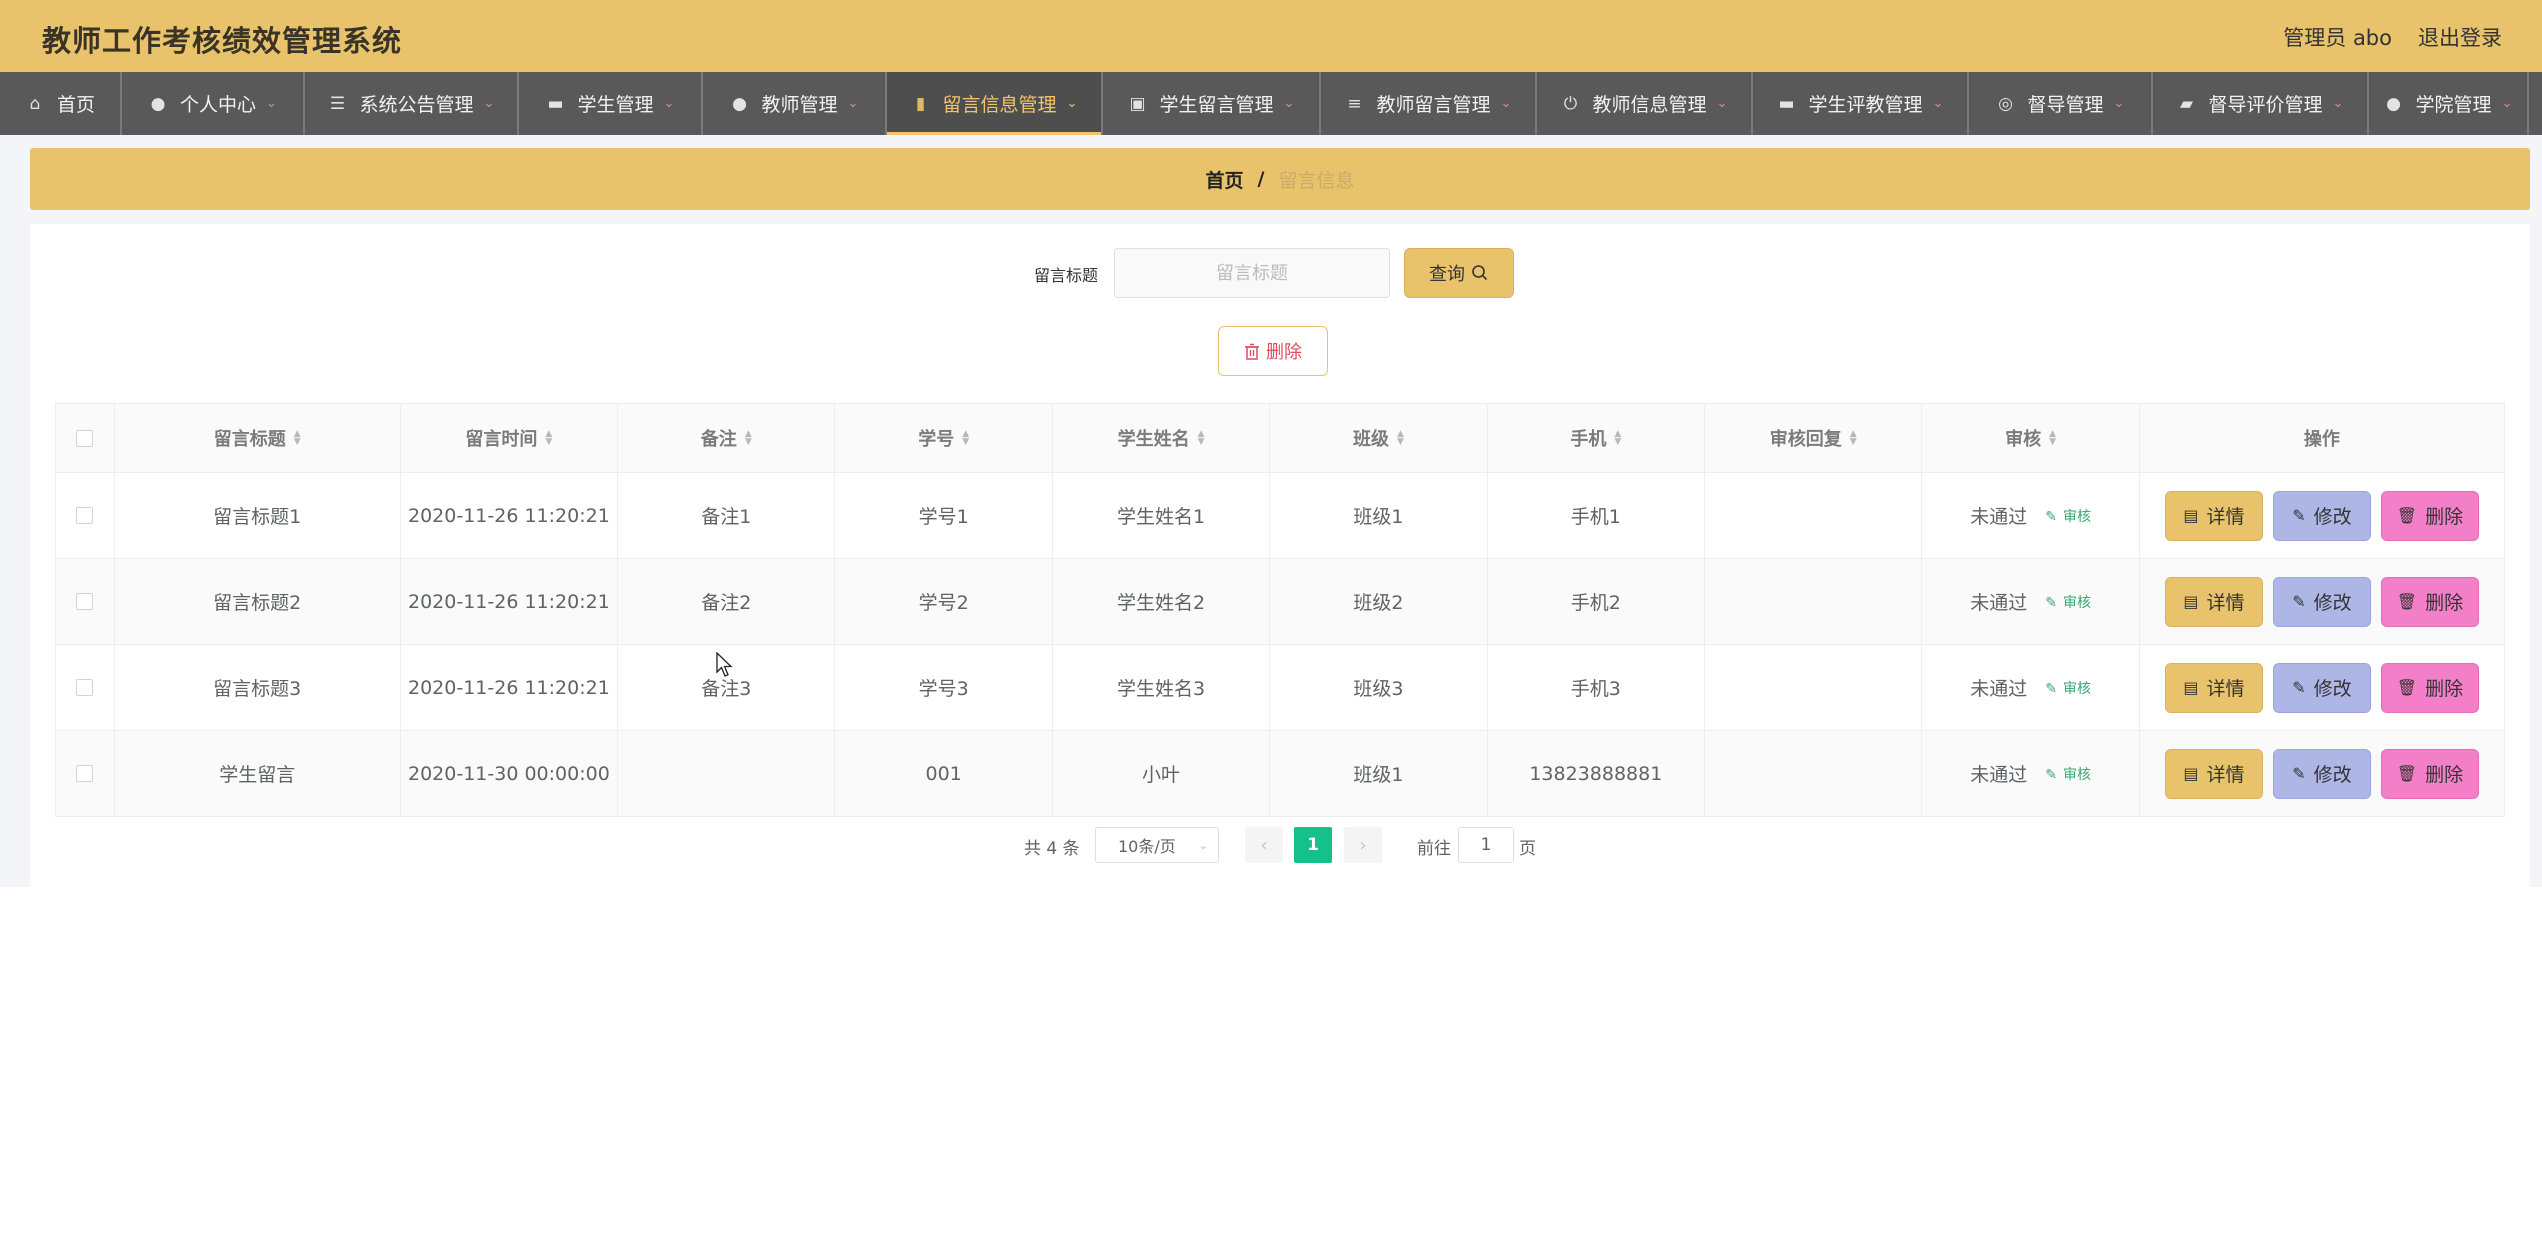  I want to click on column-header-label: 班级, so click(1370, 439).